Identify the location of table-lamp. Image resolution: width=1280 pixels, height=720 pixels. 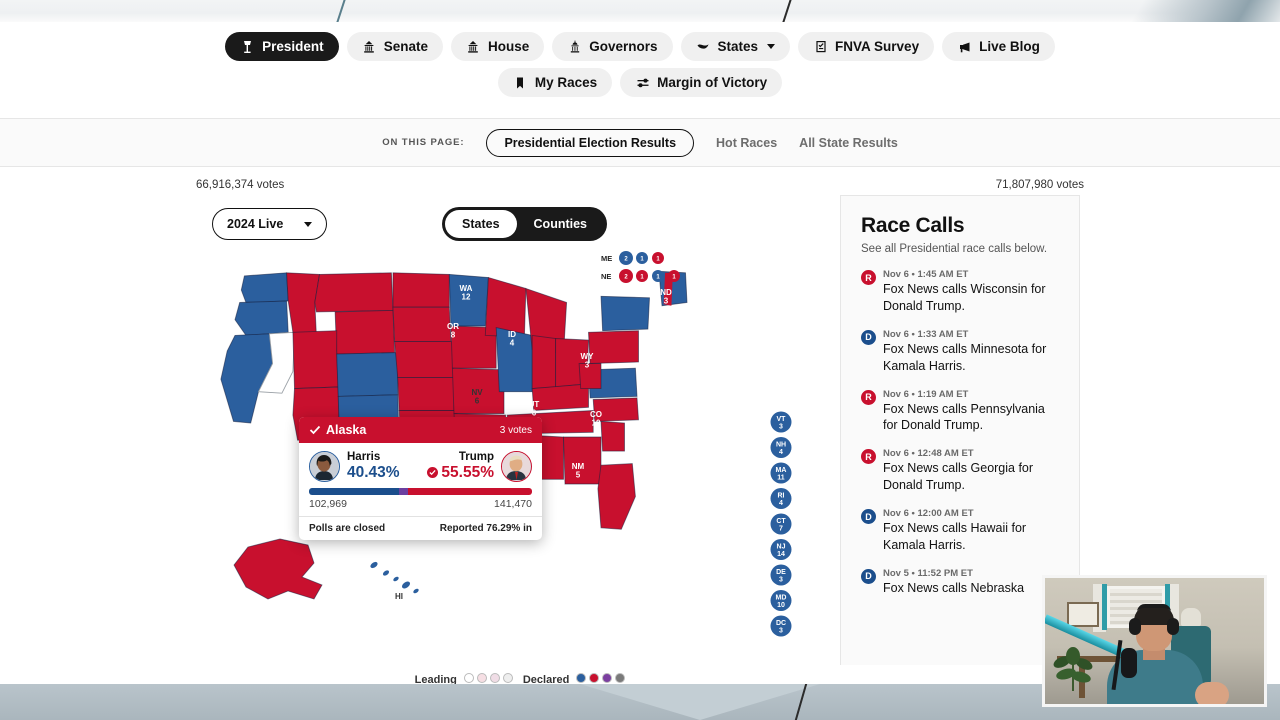
(1191, 617).